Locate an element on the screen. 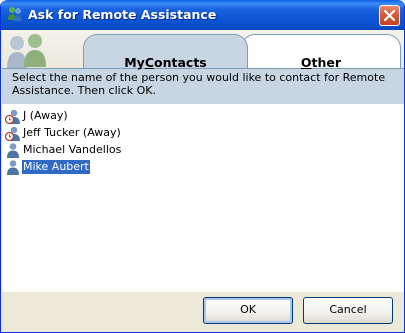  list-item: Jeff Tucker (Away) is located at coordinates (63, 133).